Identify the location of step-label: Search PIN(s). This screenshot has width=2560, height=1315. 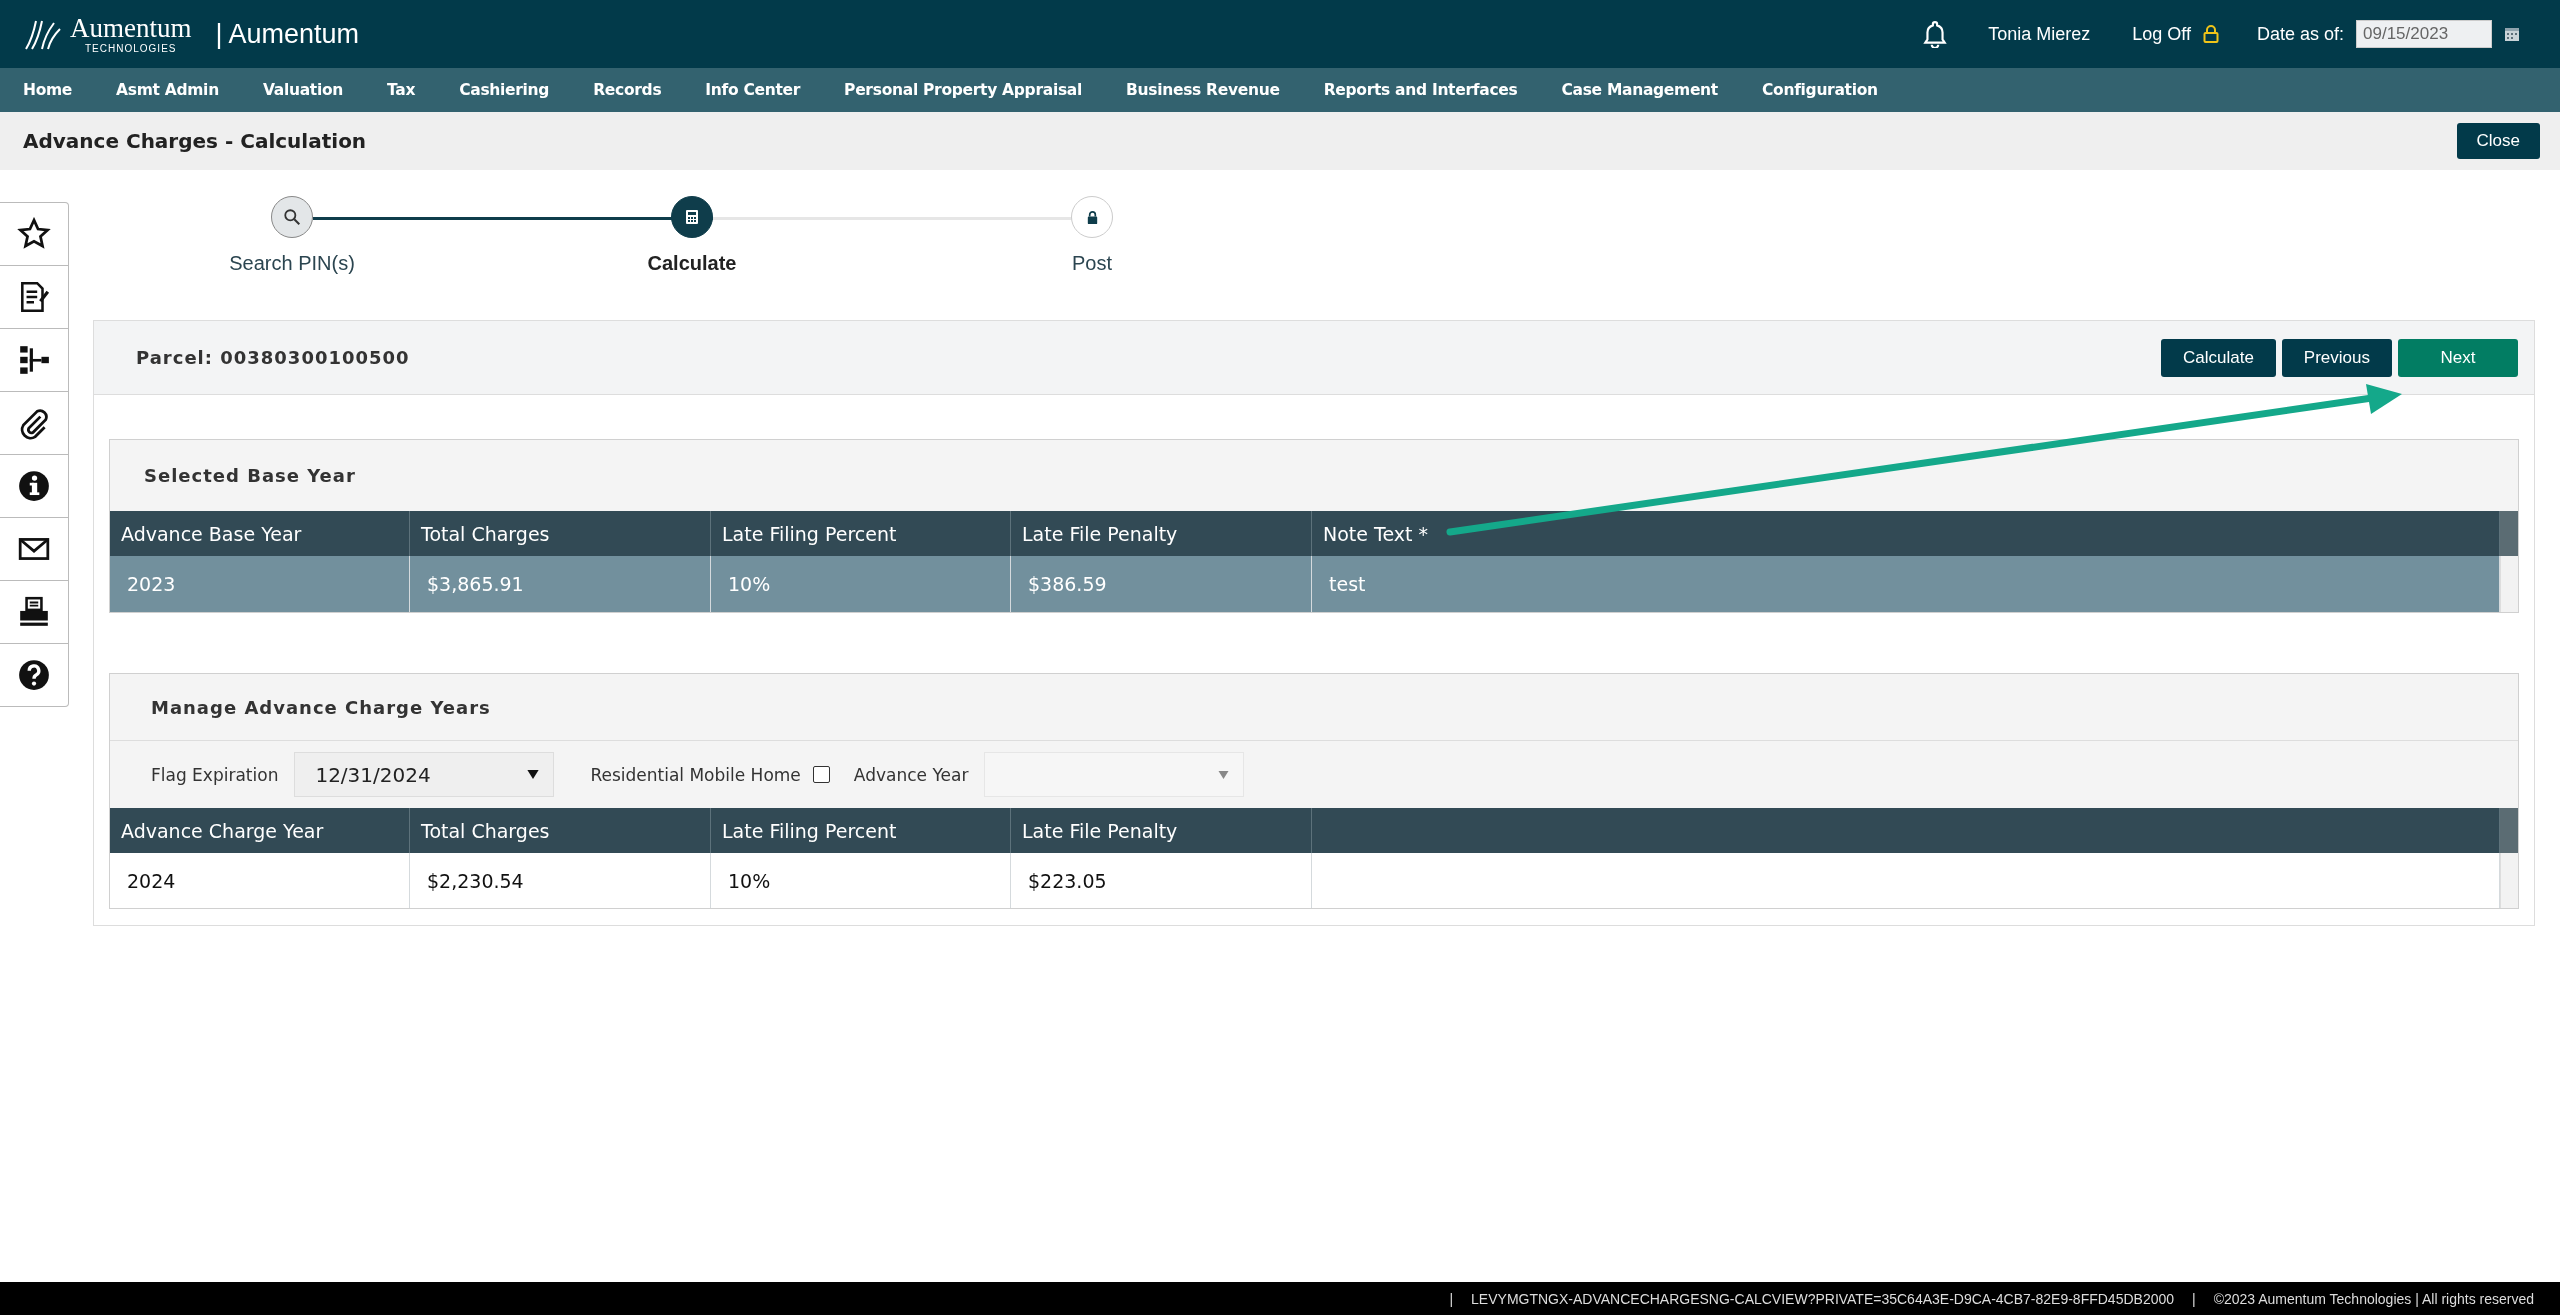
(292, 263).